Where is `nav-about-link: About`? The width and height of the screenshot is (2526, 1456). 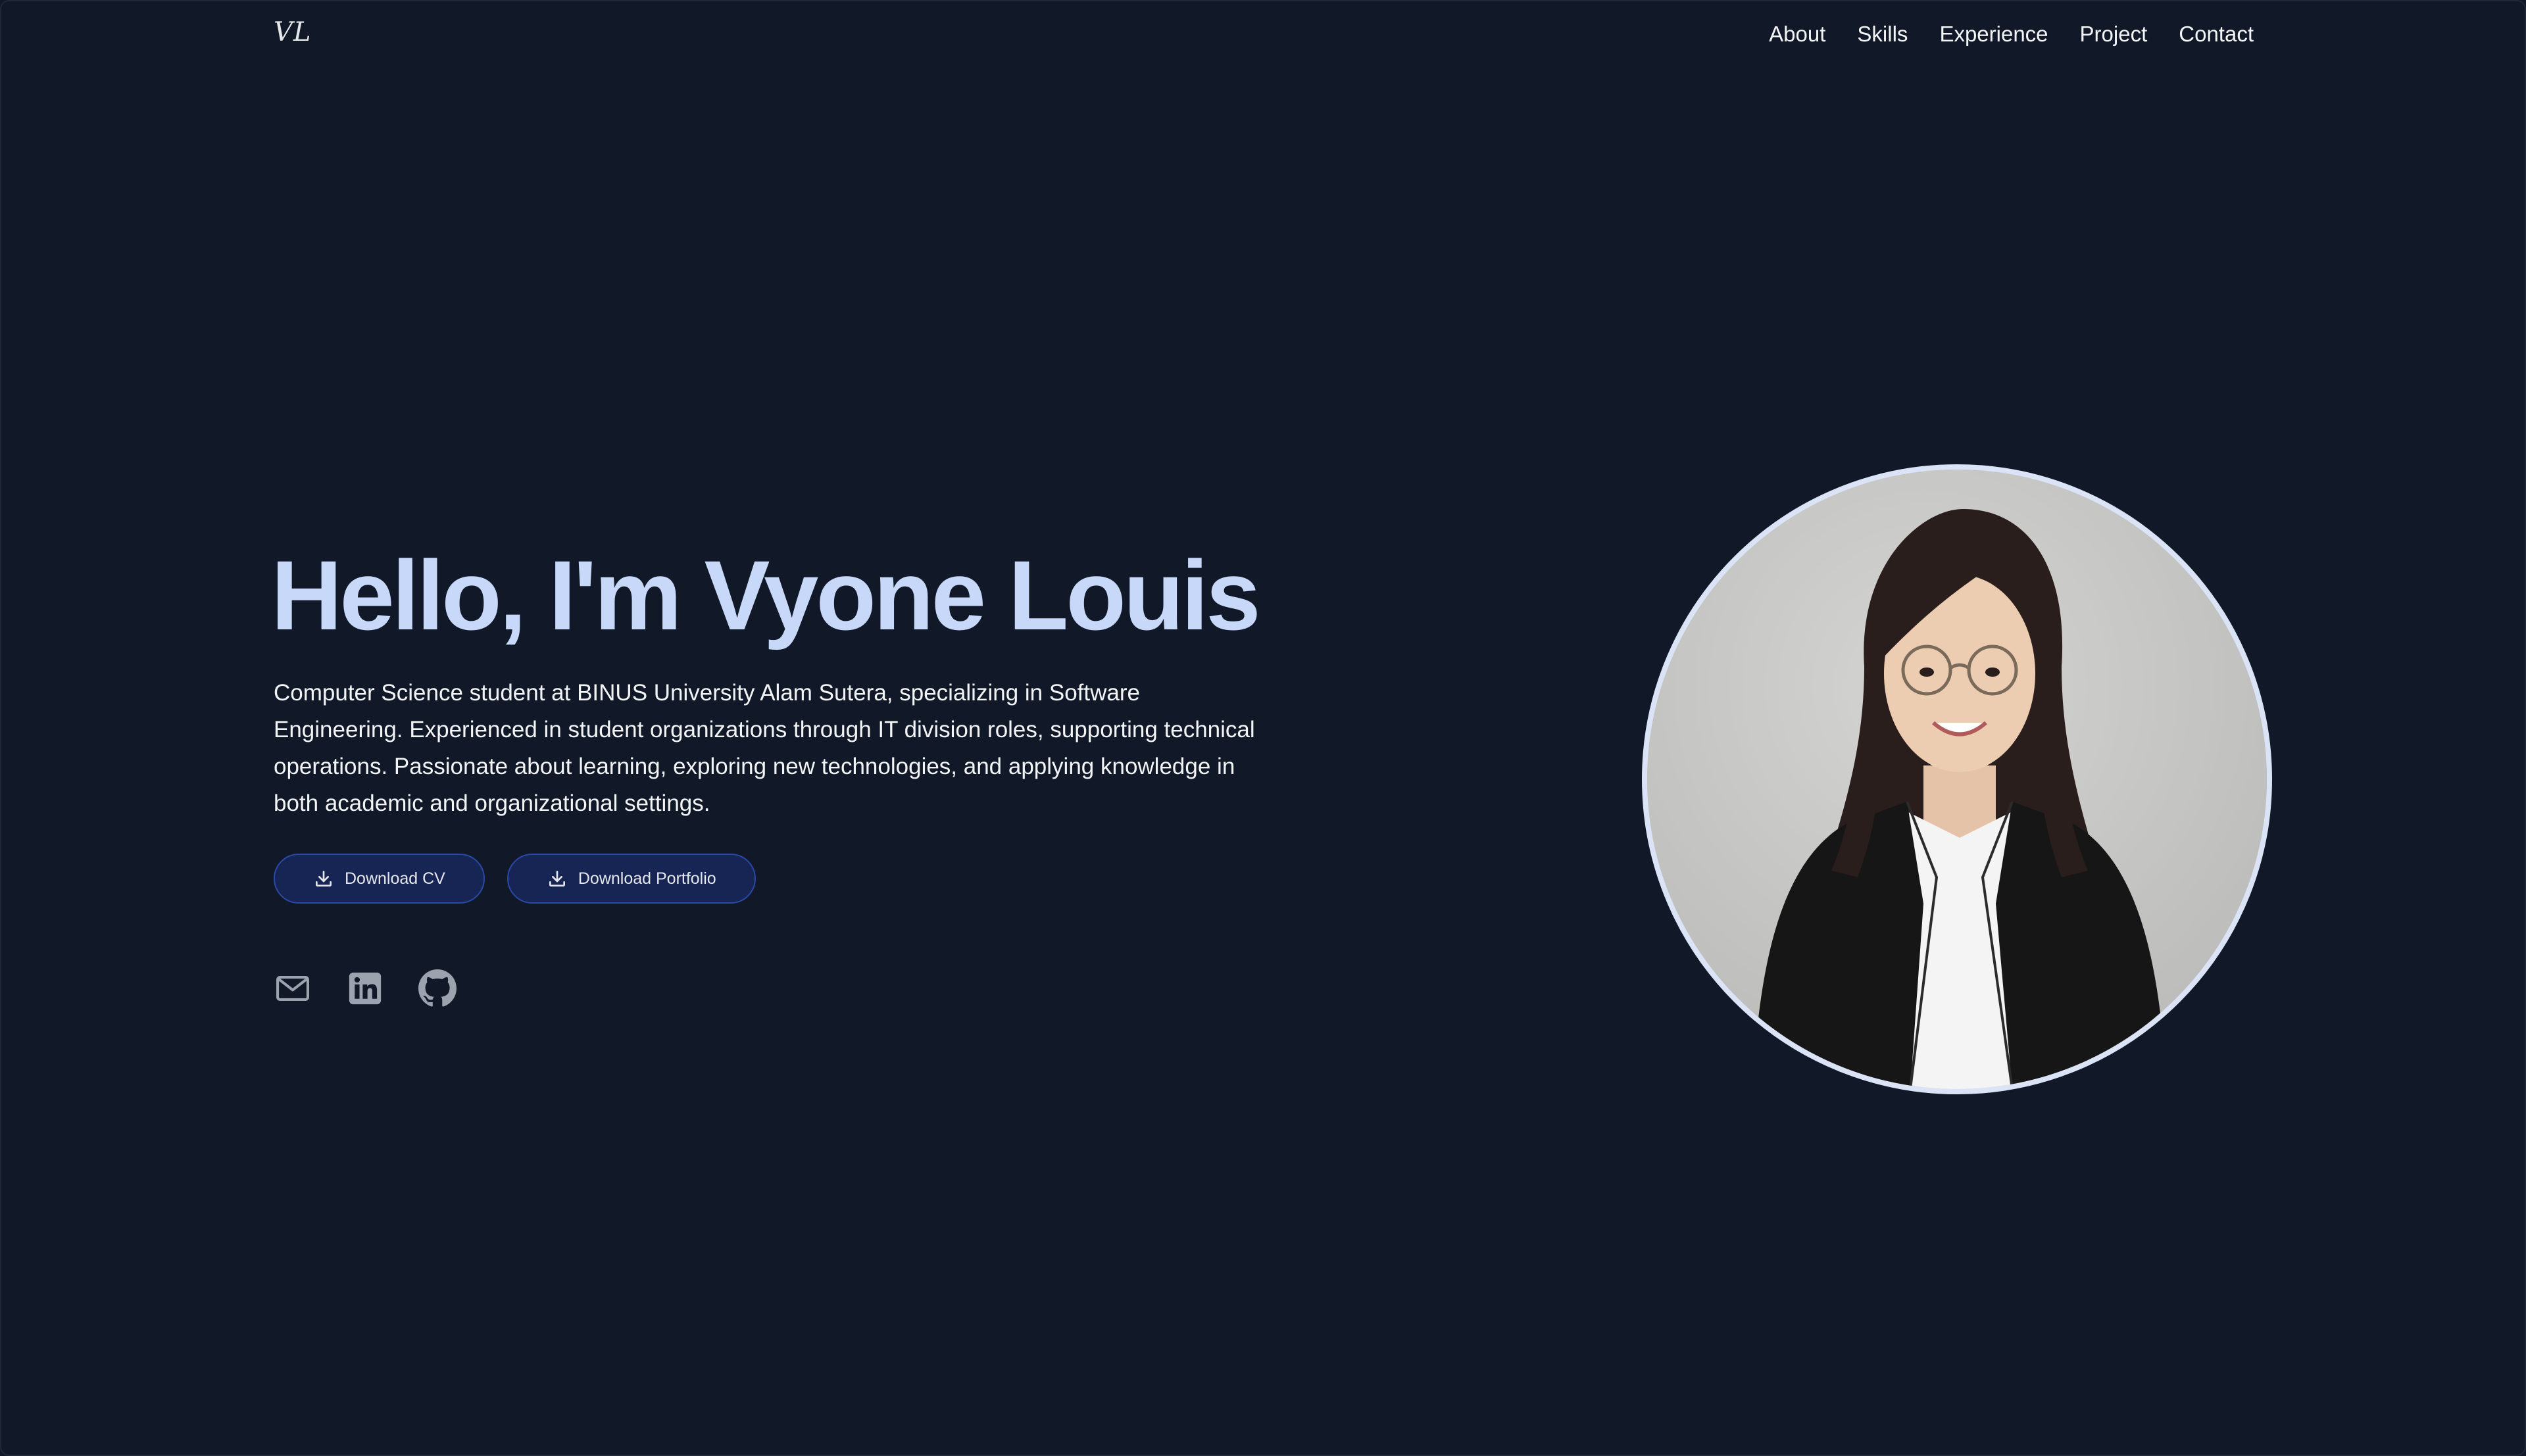
nav-about-link: About is located at coordinates (1797, 34).